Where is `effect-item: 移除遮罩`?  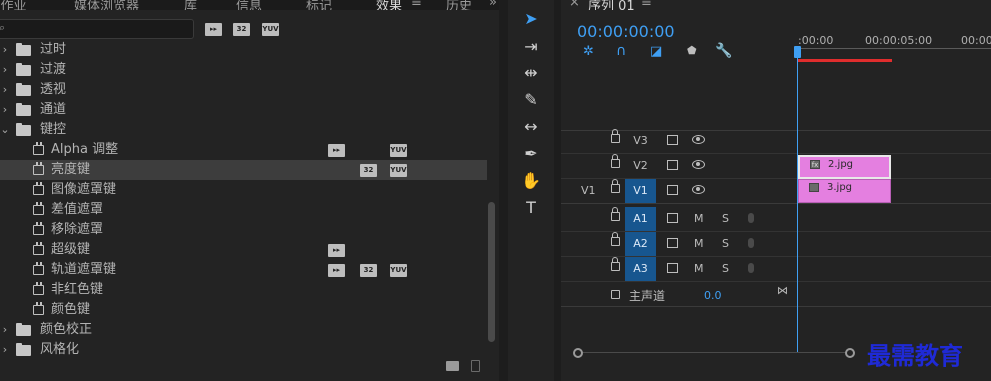 effect-item: 移除遮罩 is located at coordinates (243, 230).